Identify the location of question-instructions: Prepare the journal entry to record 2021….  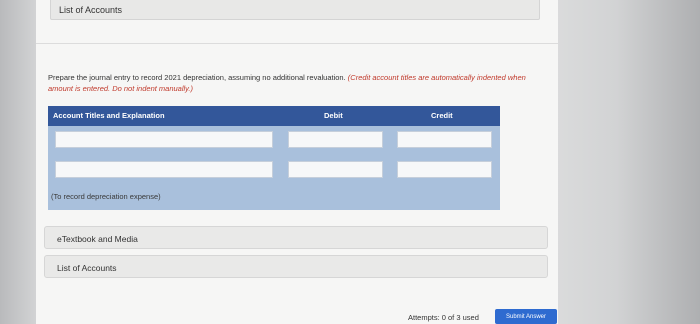
(298, 83).